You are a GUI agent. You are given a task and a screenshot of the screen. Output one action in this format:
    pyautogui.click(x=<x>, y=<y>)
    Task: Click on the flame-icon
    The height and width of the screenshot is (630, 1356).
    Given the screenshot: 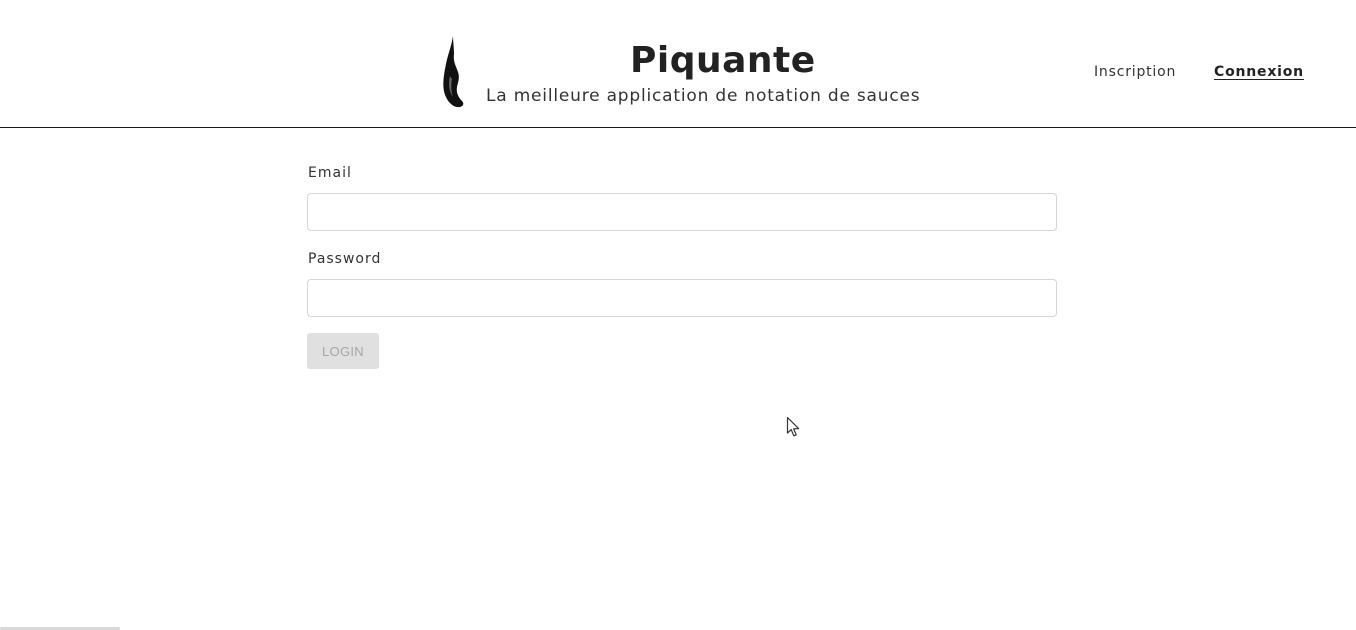 What is the action you would take?
    pyautogui.click(x=453, y=72)
    